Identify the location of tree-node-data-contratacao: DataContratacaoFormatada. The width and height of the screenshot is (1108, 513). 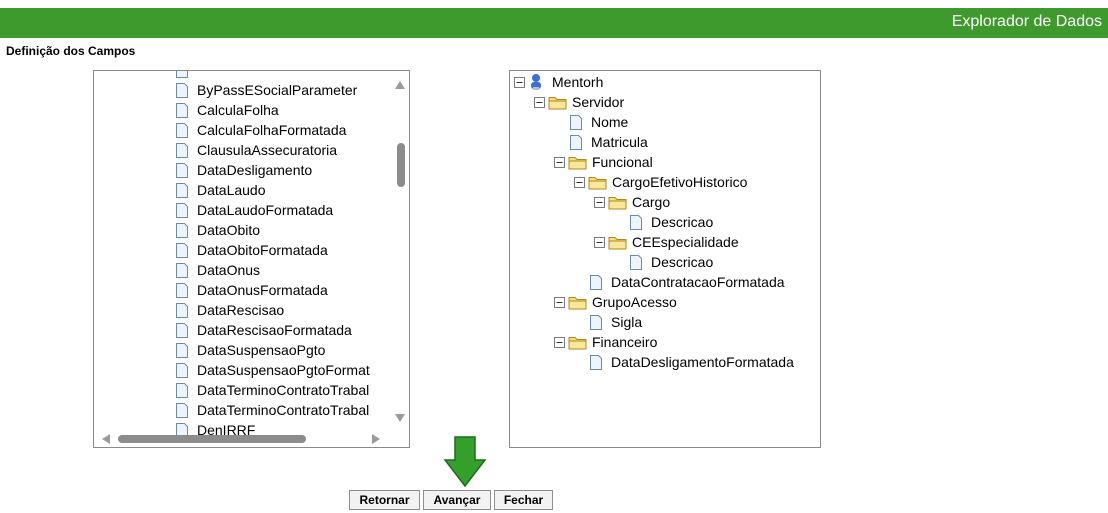
(687, 282).